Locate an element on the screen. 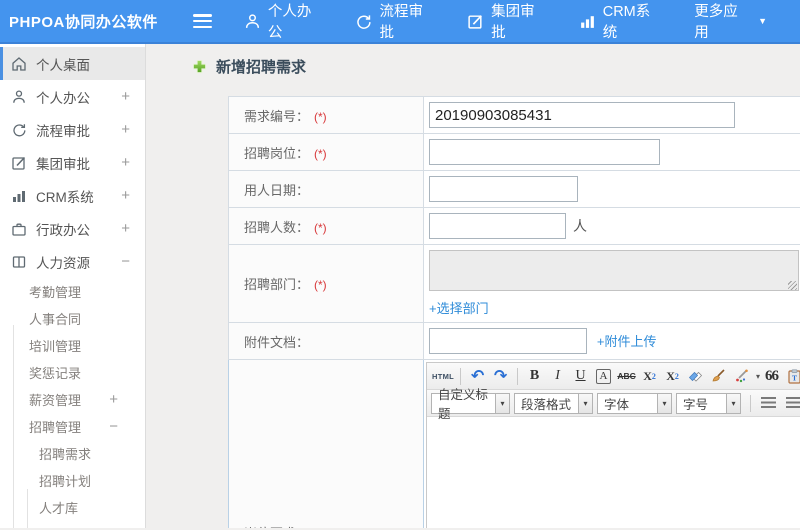 The image size is (800, 530). format-painter-icon is located at coordinates (741, 376).